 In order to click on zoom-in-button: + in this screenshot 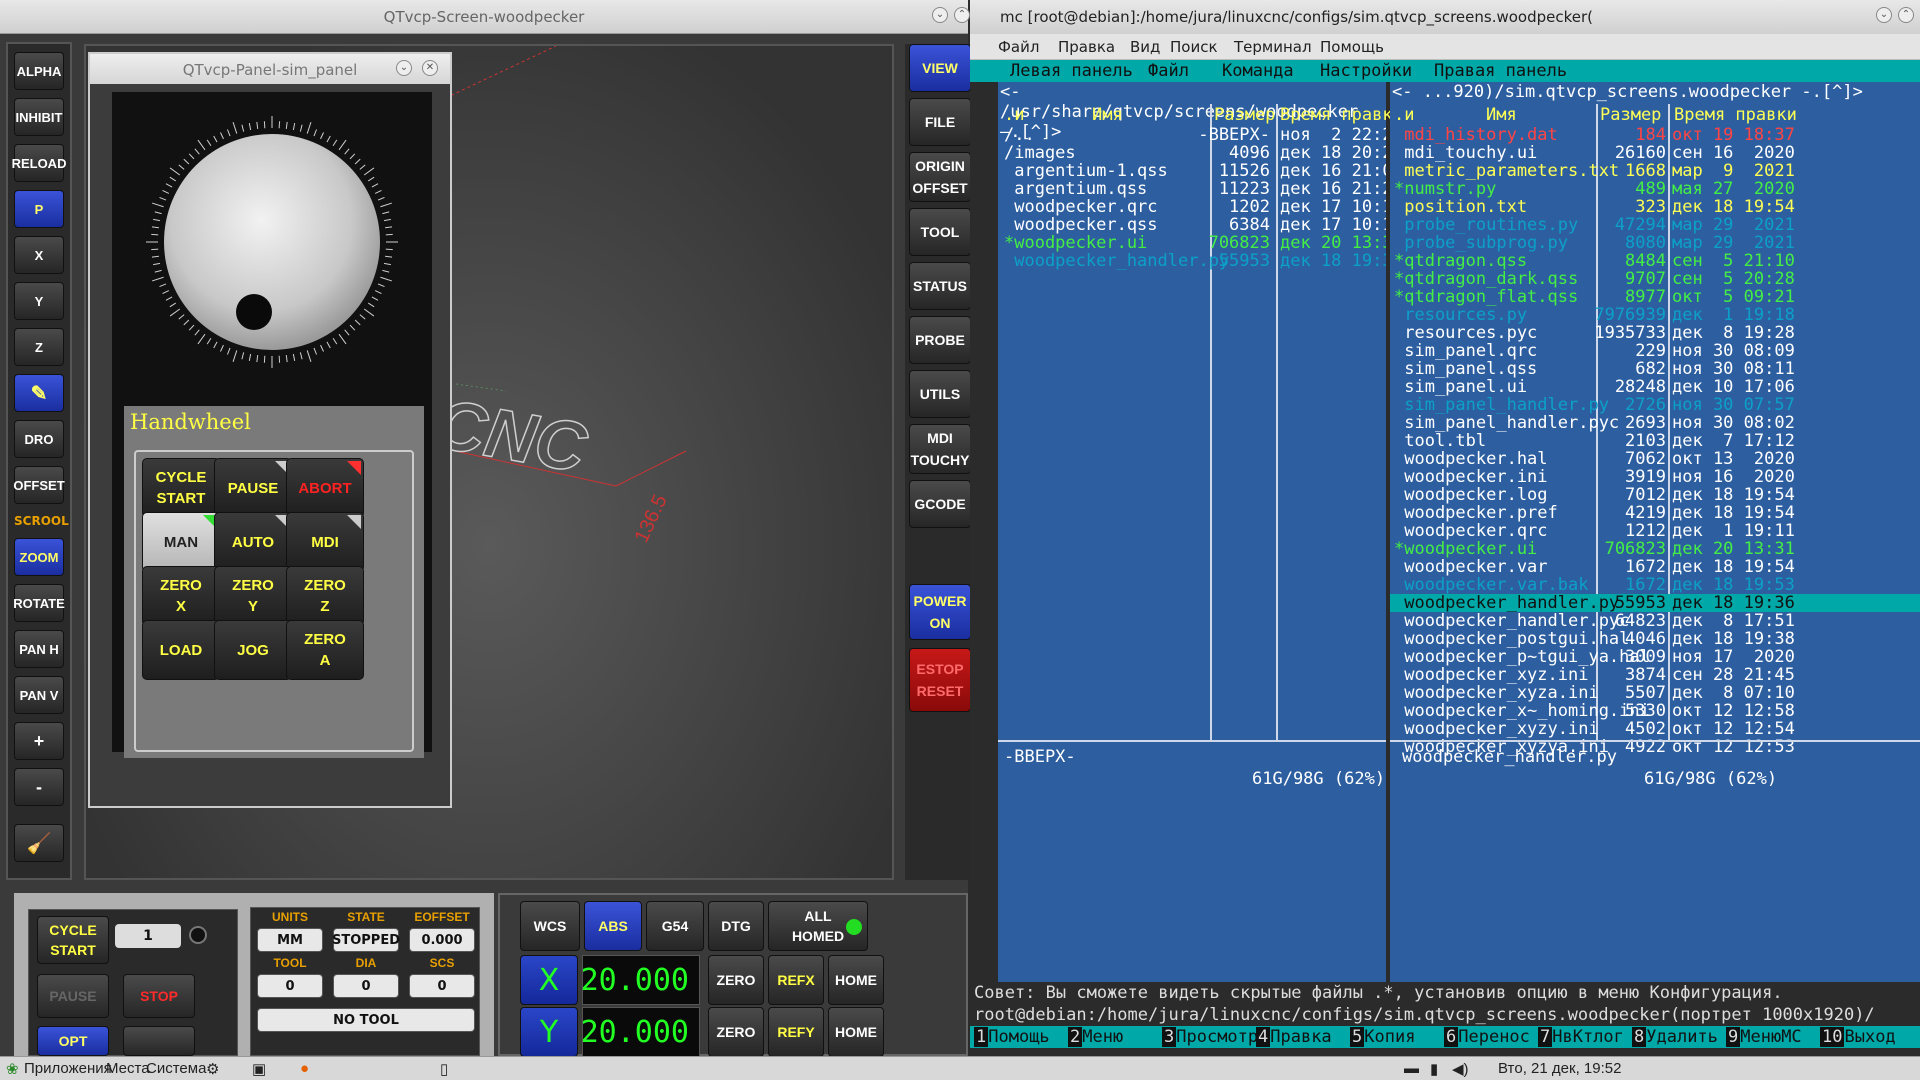, I will do `click(39, 741)`.